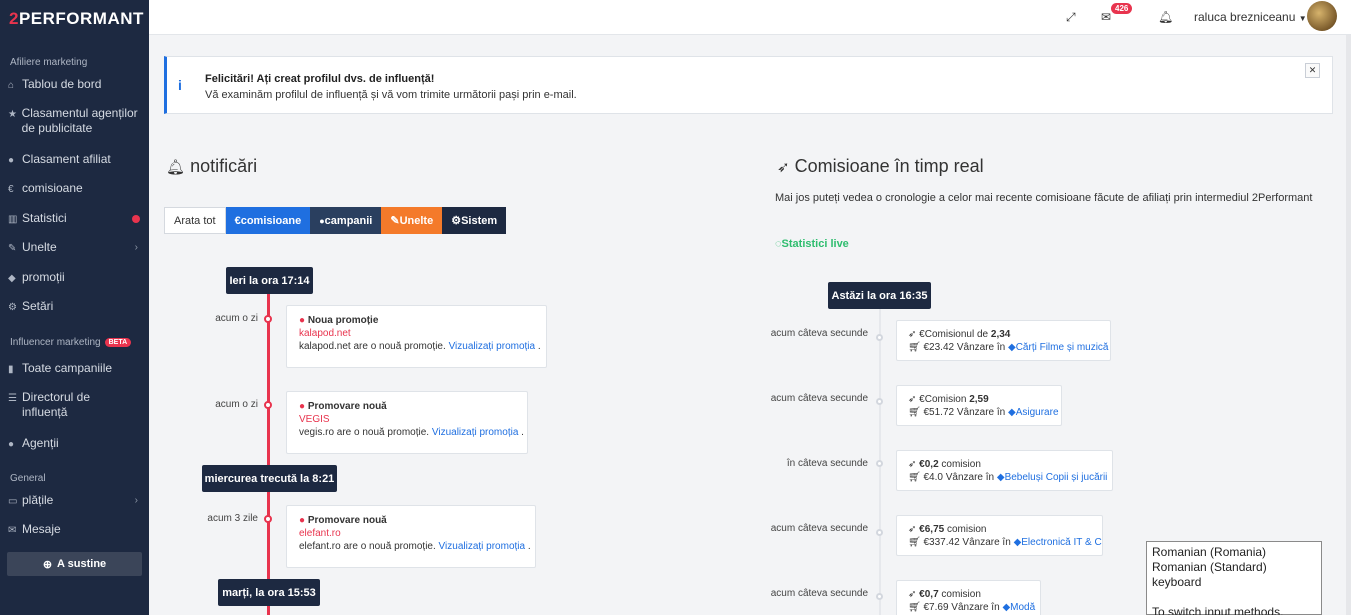 The width and height of the screenshot is (1351, 615). What do you see at coordinates (1018, 607) in the screenshot?
I see `category-tag: ◆Modă` at bounding box center [1018, 607].